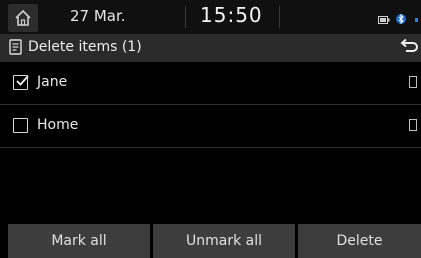 The image size is (421, 258). I want to click on checkbox-unchecked, so click(20, 125).